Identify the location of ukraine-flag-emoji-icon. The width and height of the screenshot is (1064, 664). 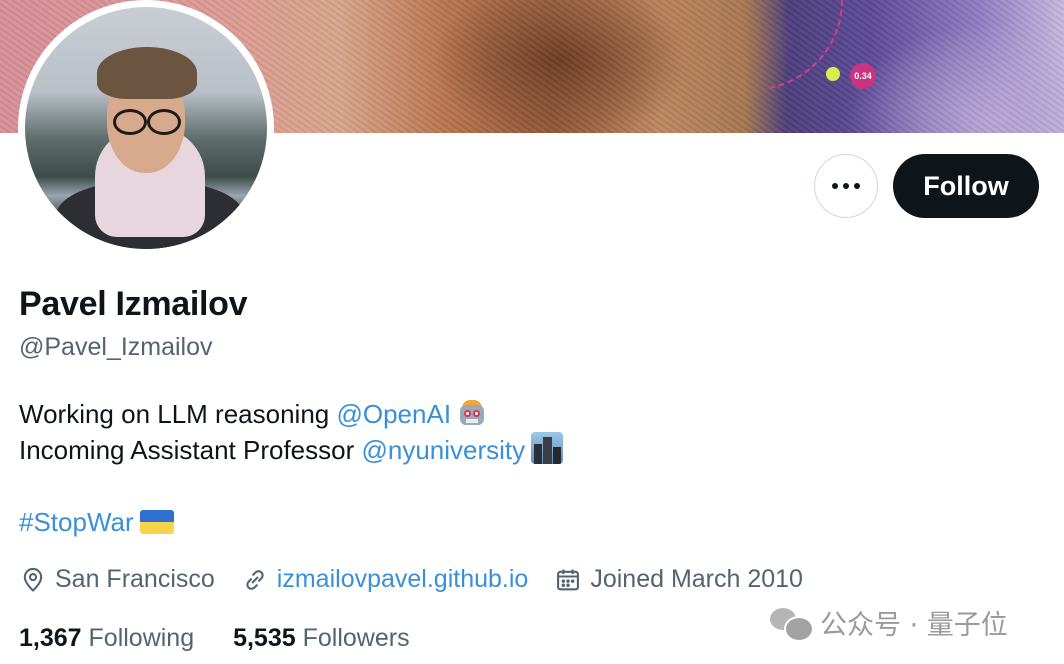
(156, 522).